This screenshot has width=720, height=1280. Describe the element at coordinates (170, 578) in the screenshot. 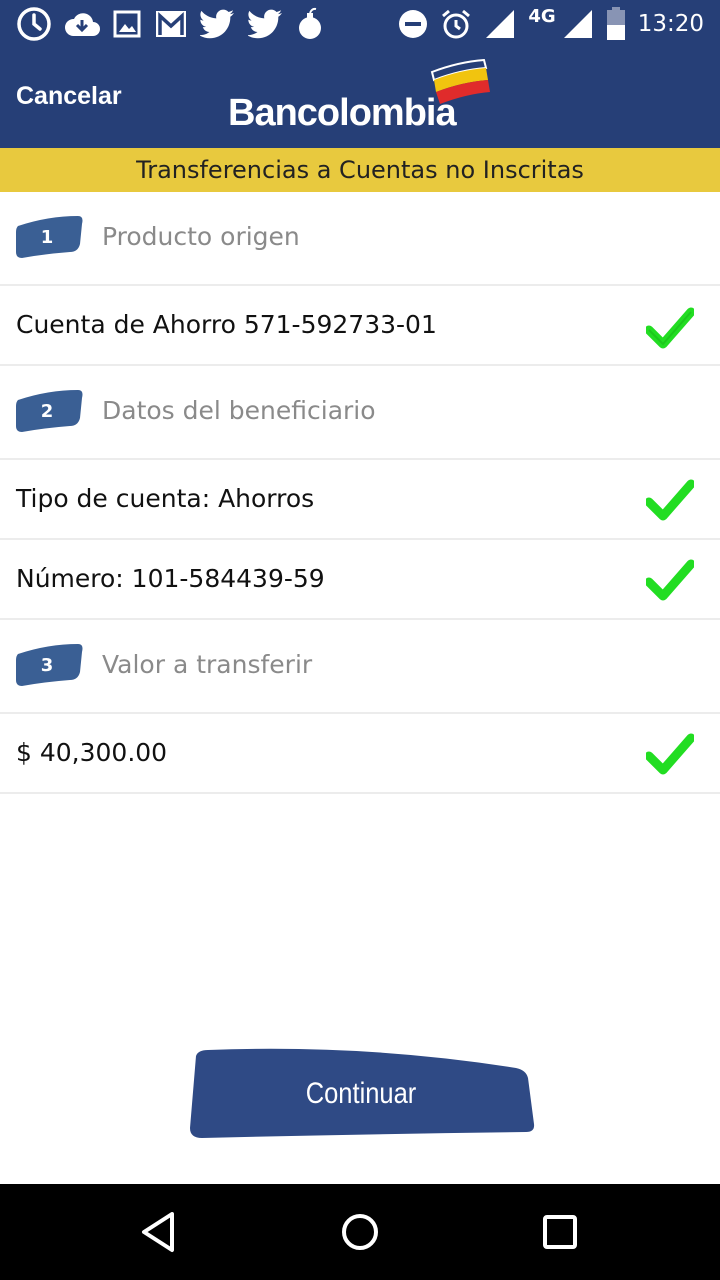

I see `account-number-text: Número: 101-584439-59` at that location.